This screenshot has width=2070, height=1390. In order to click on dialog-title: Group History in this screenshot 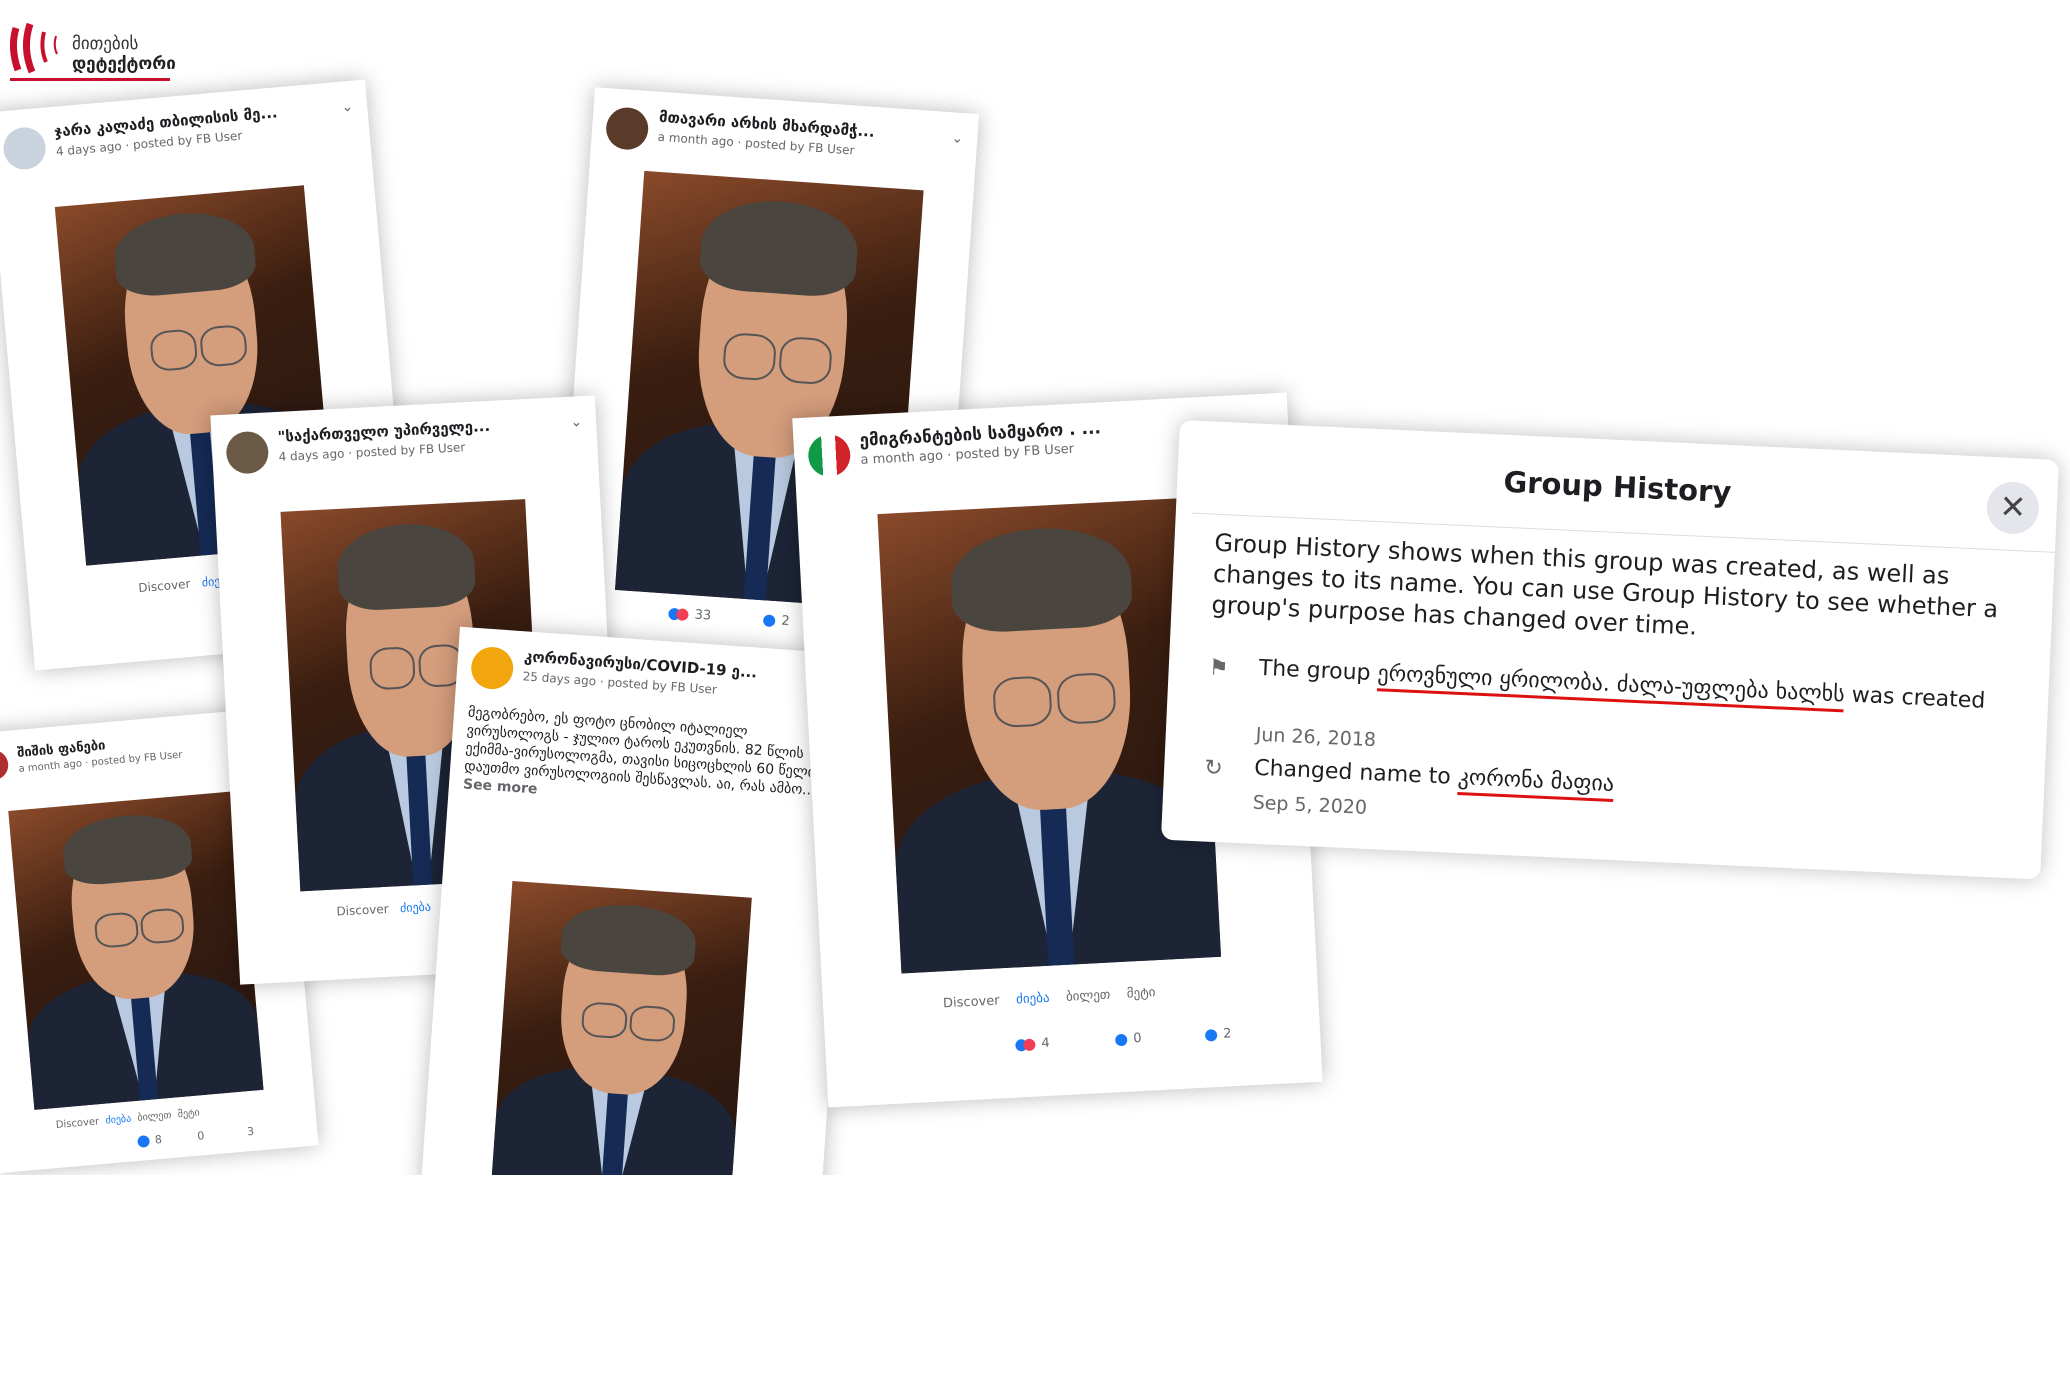, I will do `click(1617, 487)`.